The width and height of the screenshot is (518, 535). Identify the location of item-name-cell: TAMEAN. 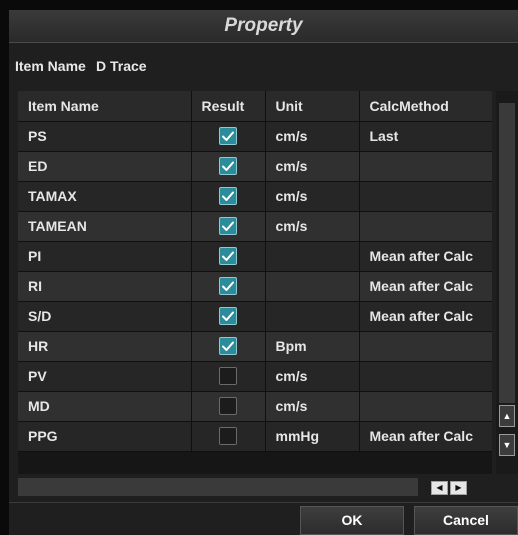
(105, 226).